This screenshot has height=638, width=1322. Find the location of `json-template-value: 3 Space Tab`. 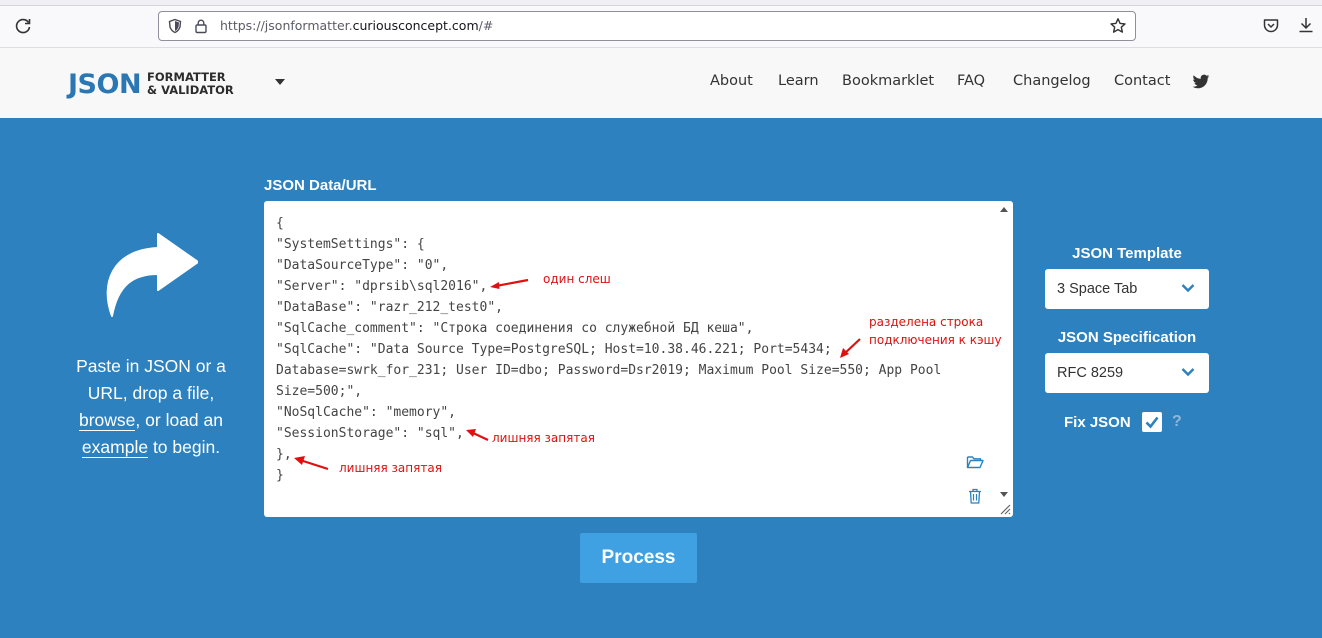

json-template-value: 3 Space Tab is located at coordinates (1097, 289).